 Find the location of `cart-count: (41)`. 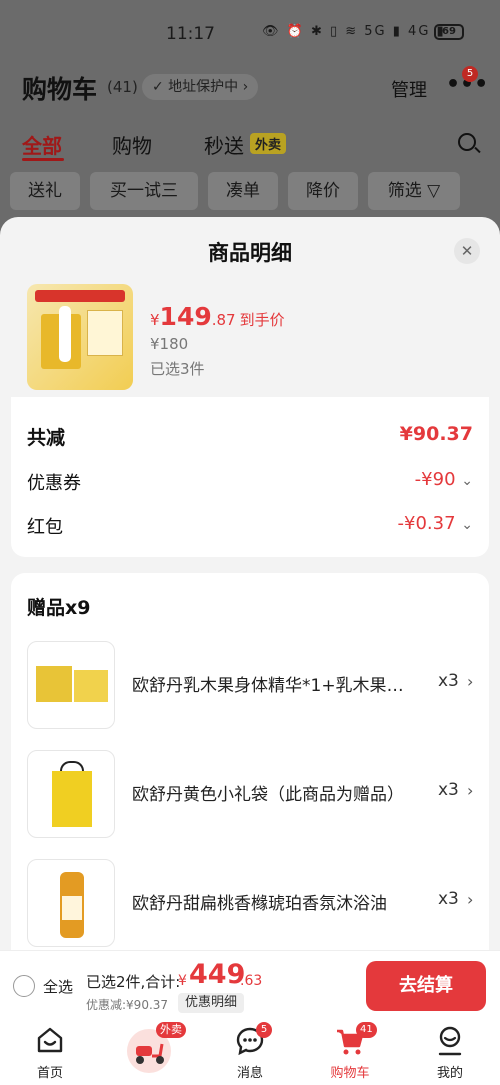

cart-count: (41) is located at coordinates (122, 87).